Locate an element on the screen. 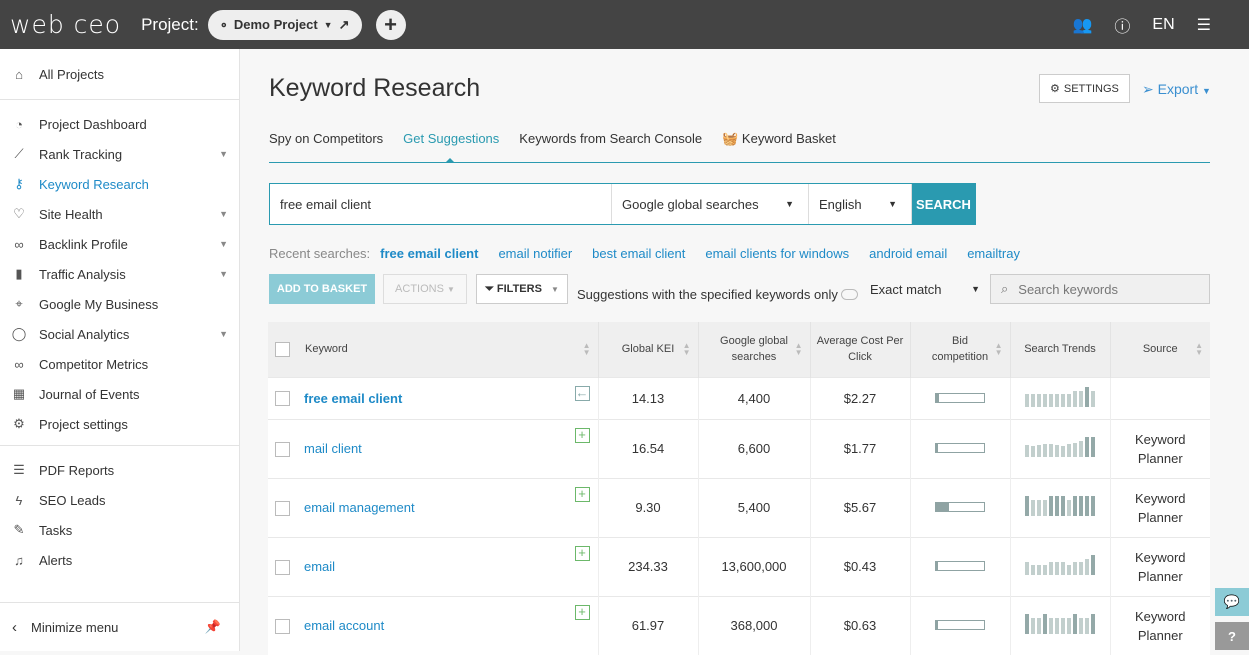  menu-icon: ☰ is located at coordinates (1204, 25).